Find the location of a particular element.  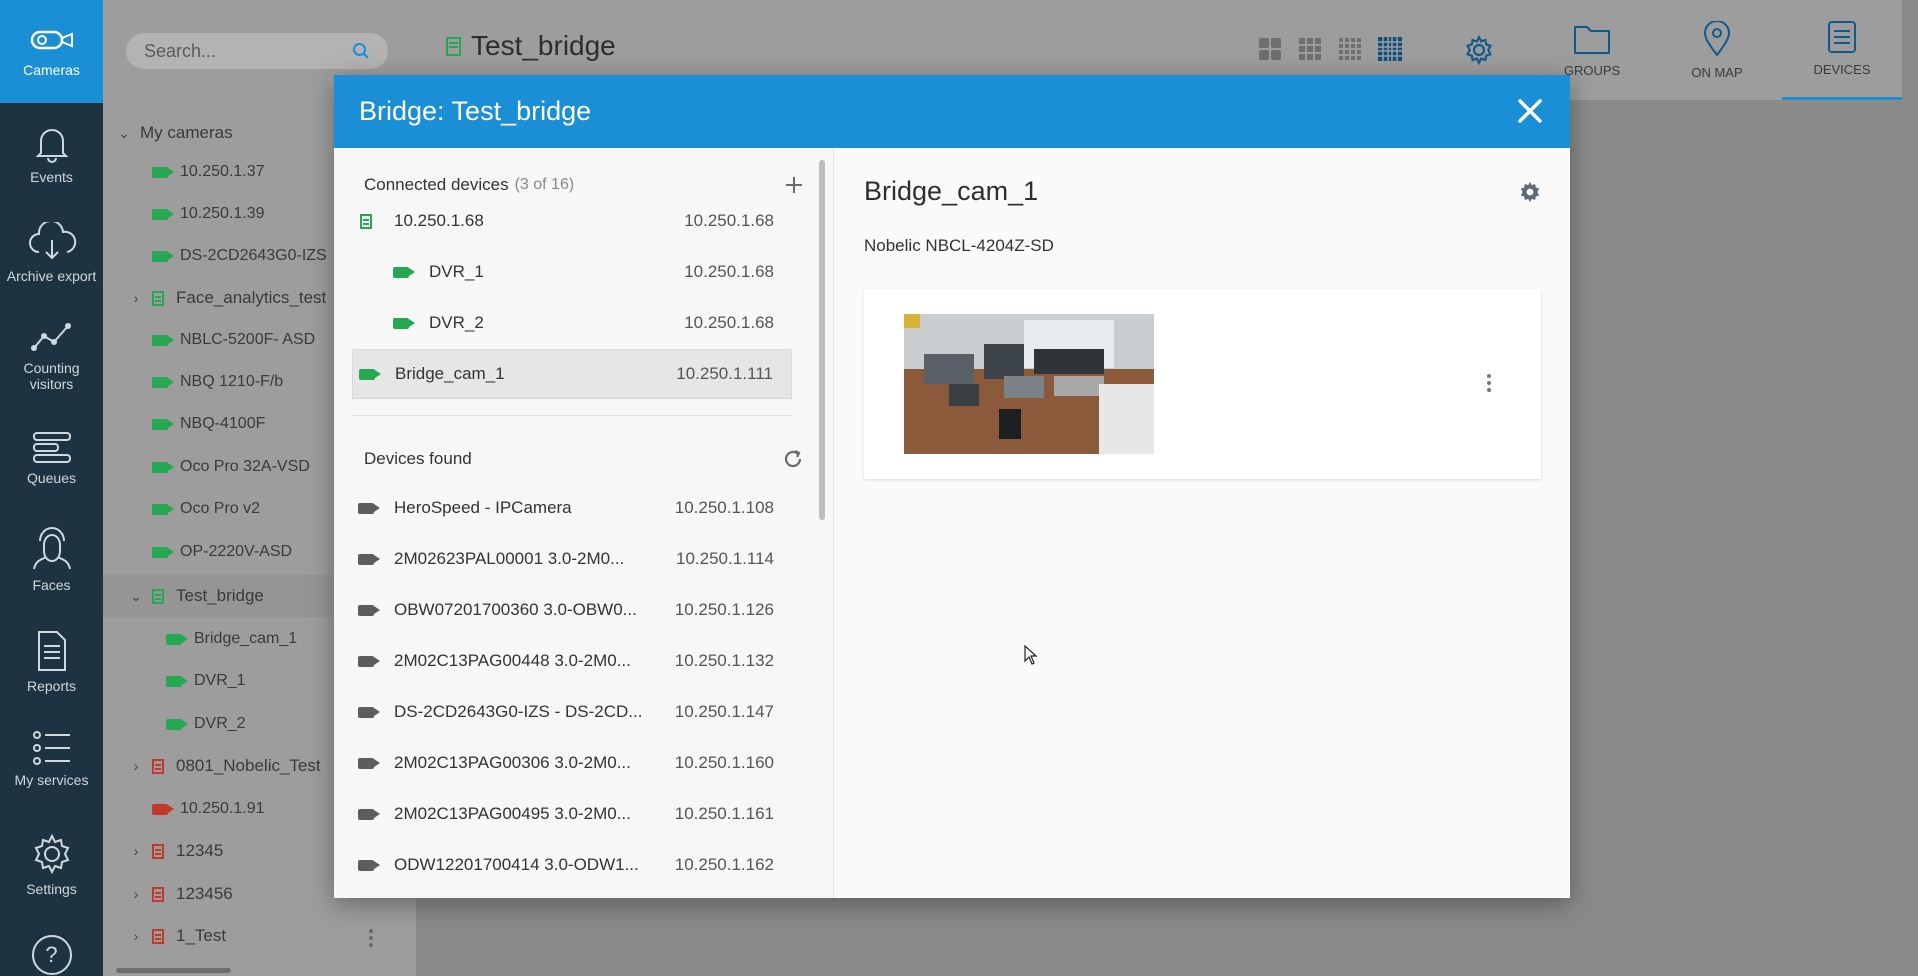

nav-devices: DEVICES is located at coordinates (1842, 50).